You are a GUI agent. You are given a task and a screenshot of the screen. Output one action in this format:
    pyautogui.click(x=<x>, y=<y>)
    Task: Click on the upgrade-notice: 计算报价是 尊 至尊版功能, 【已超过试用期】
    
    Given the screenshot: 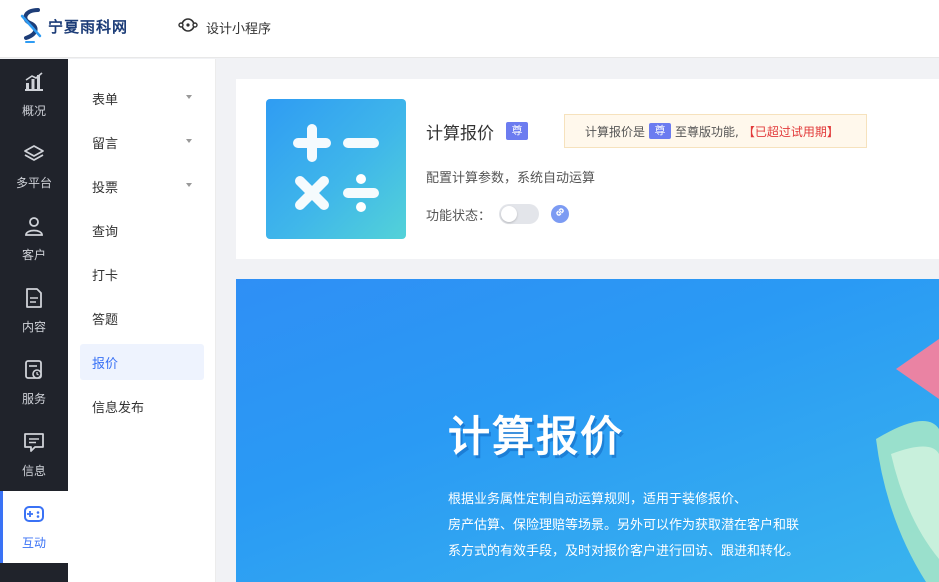 What is the action you would take?
    pyautogui.click(x=715, y=131)
    